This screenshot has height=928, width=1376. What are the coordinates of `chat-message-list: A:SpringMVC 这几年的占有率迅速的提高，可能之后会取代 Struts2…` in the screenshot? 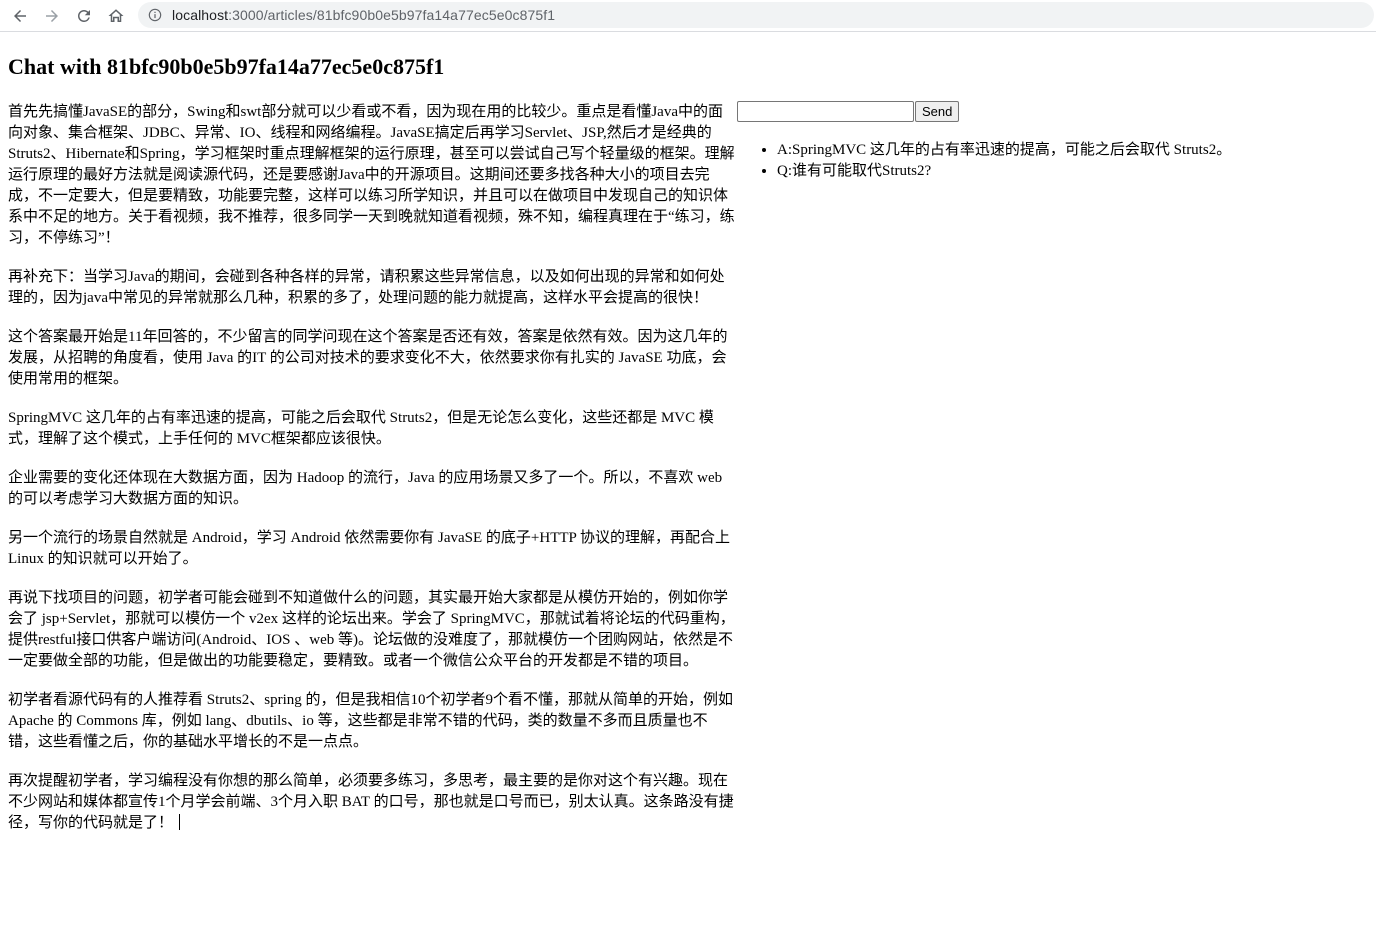 It's located at (1052, 161).